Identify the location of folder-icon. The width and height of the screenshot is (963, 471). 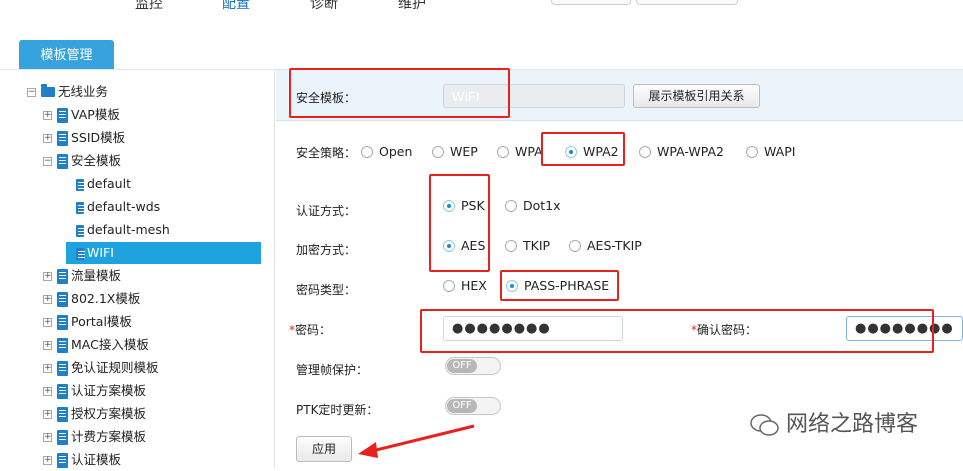
(48, 90).